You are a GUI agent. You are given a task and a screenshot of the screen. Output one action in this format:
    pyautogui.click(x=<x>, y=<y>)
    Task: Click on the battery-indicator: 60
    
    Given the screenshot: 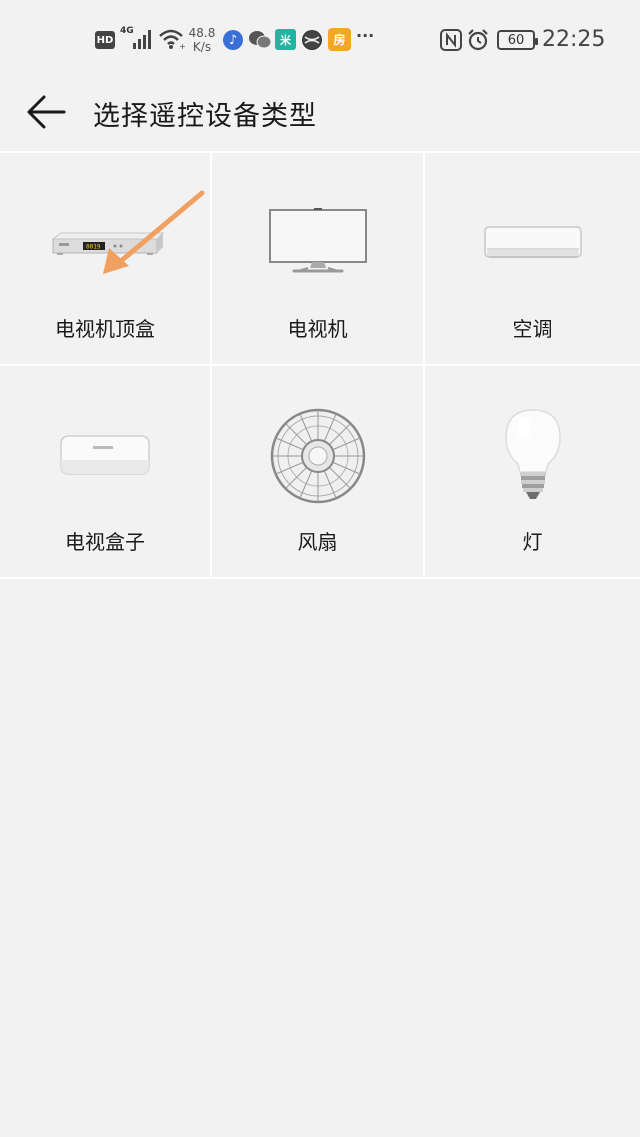 What is the action you would take?
    pyautogui.click(x=517, y=40)
    